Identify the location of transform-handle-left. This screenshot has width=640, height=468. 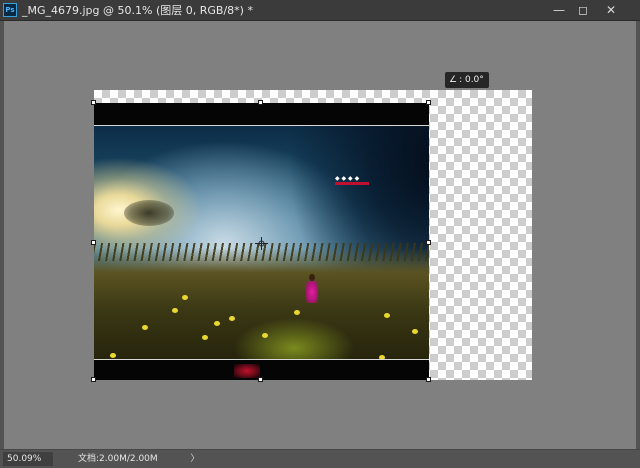
(93, 242).